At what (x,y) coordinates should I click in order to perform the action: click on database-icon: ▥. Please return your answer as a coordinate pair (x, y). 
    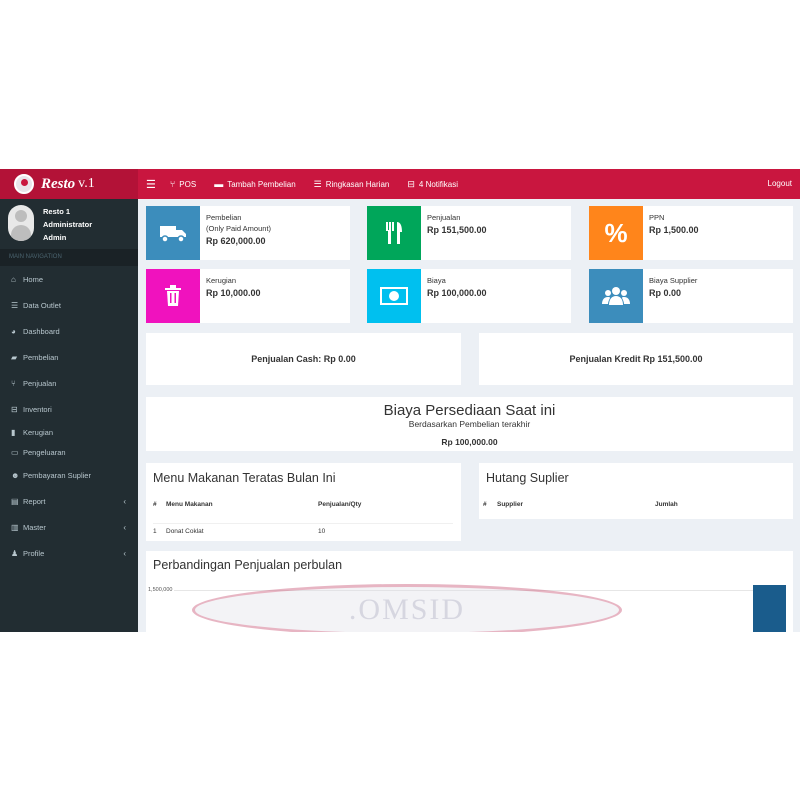
    Looking at the image, I should click on (15, 527).